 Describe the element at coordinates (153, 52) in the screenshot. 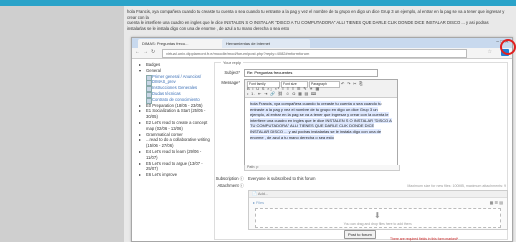

I see `reload-icon: ↻` at that location.